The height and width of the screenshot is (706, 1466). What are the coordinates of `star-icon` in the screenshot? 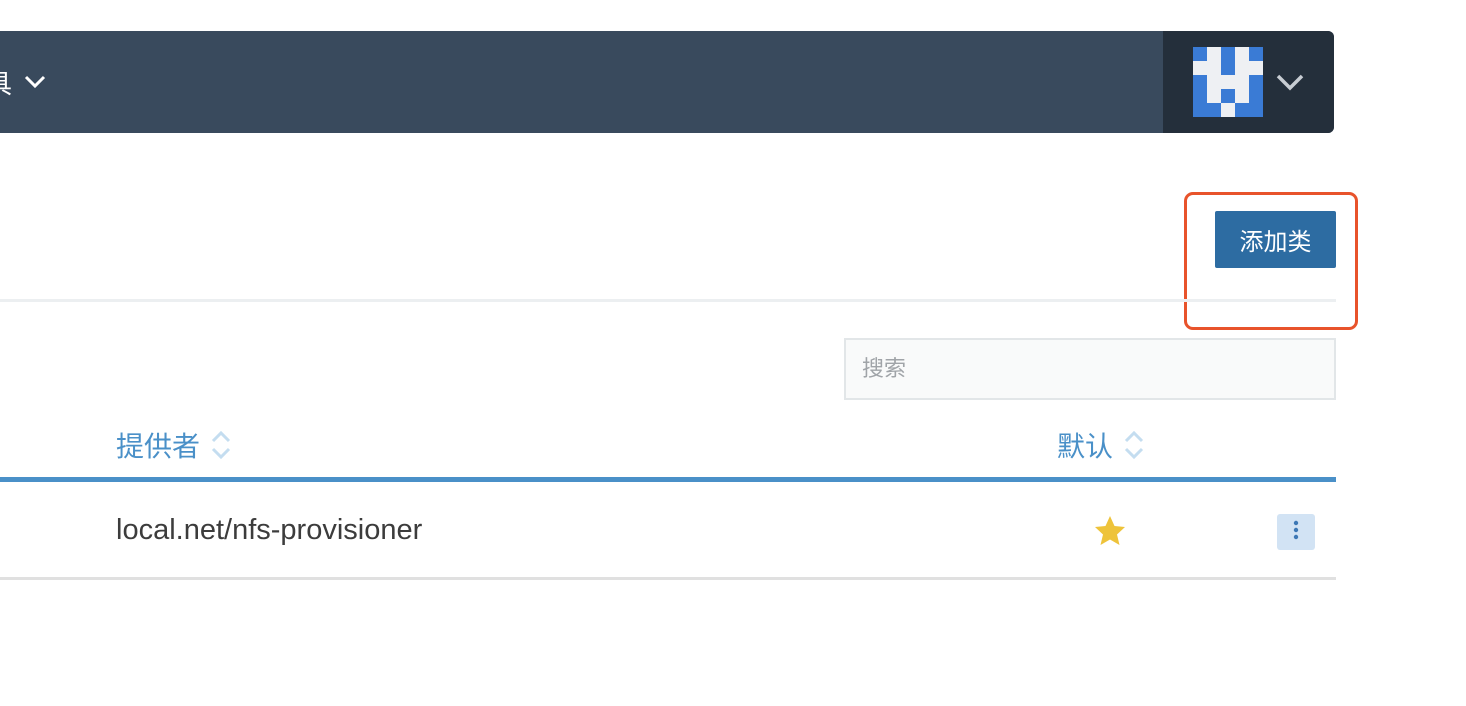 It's located at (1110, 533).